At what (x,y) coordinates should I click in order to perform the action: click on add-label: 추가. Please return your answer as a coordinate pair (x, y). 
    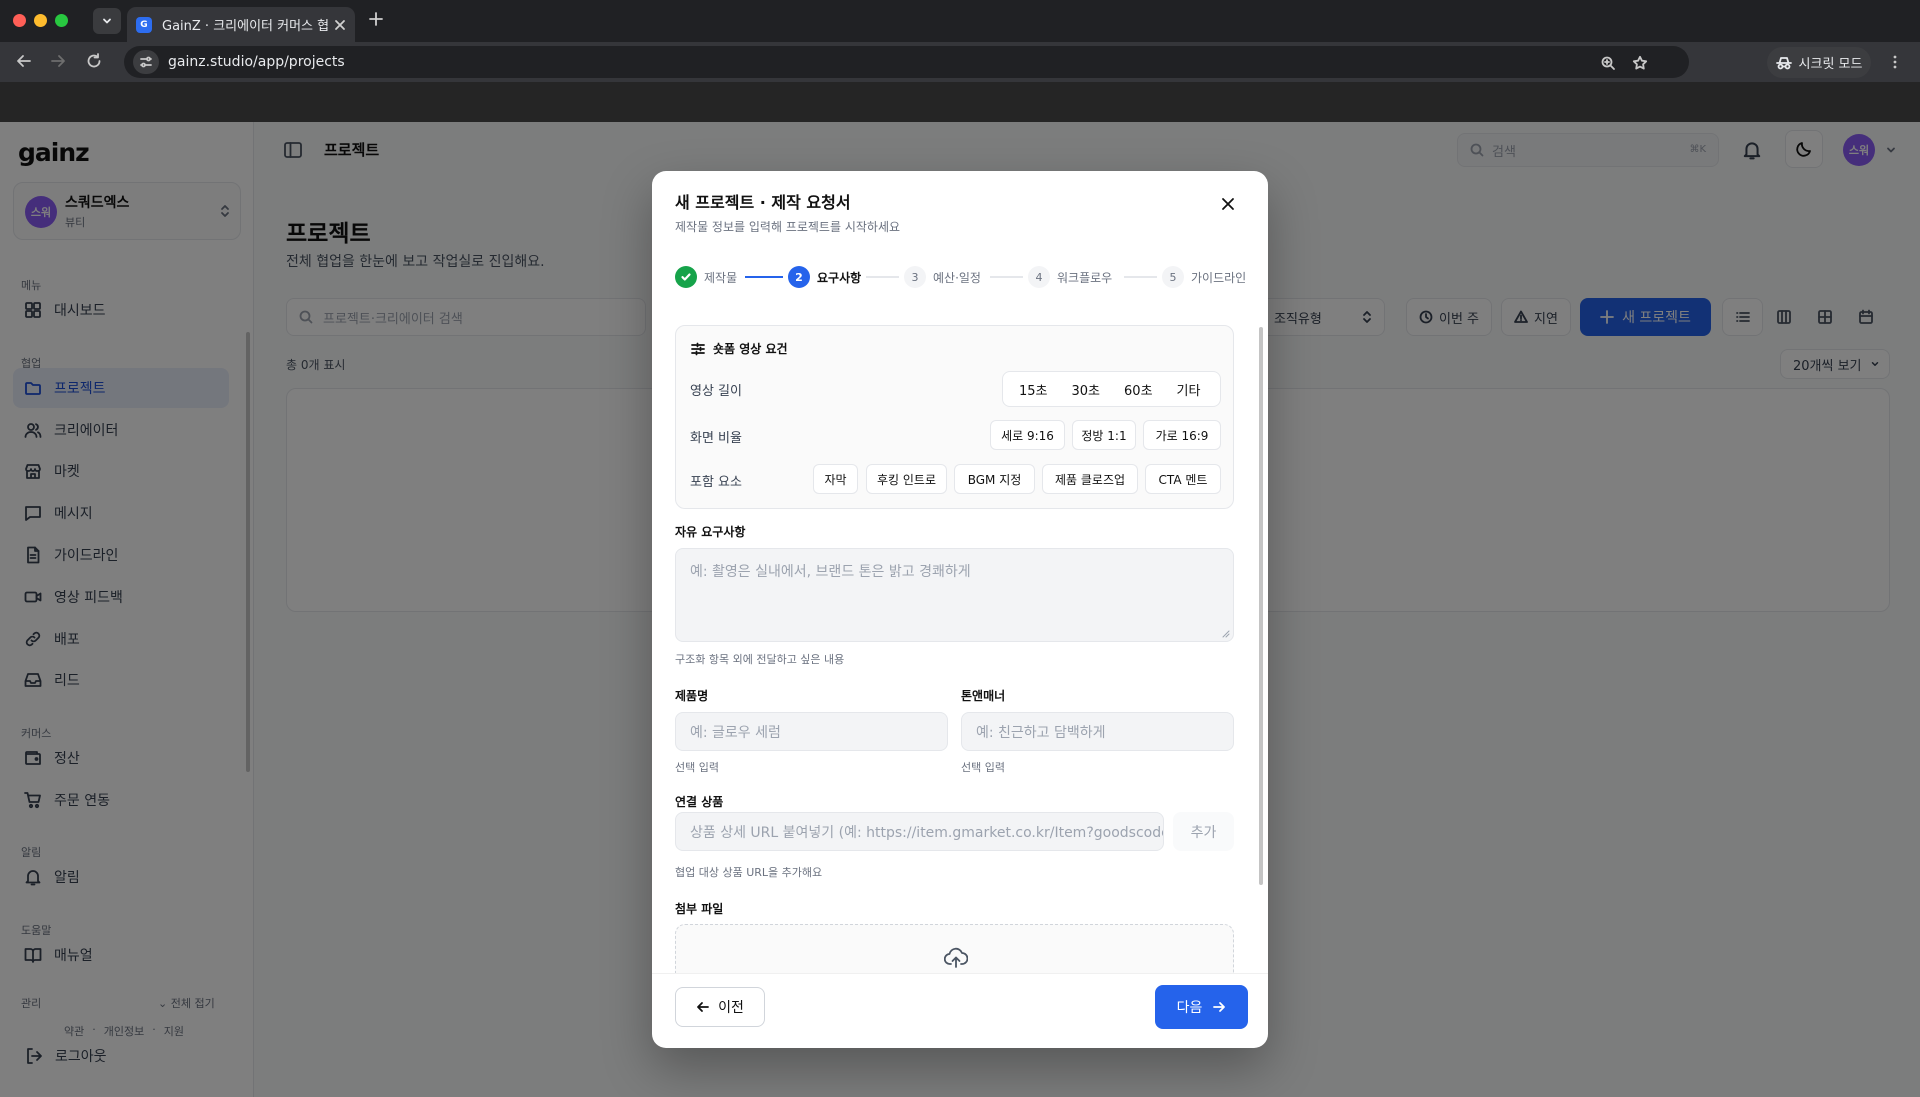
    Looking at the image, I should click on (1203, 832).